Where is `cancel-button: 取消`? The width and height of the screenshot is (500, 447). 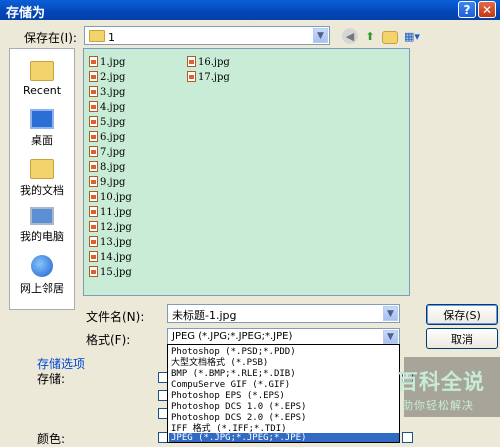
cancel-button: 取消 is located at coordinates (462, 338).